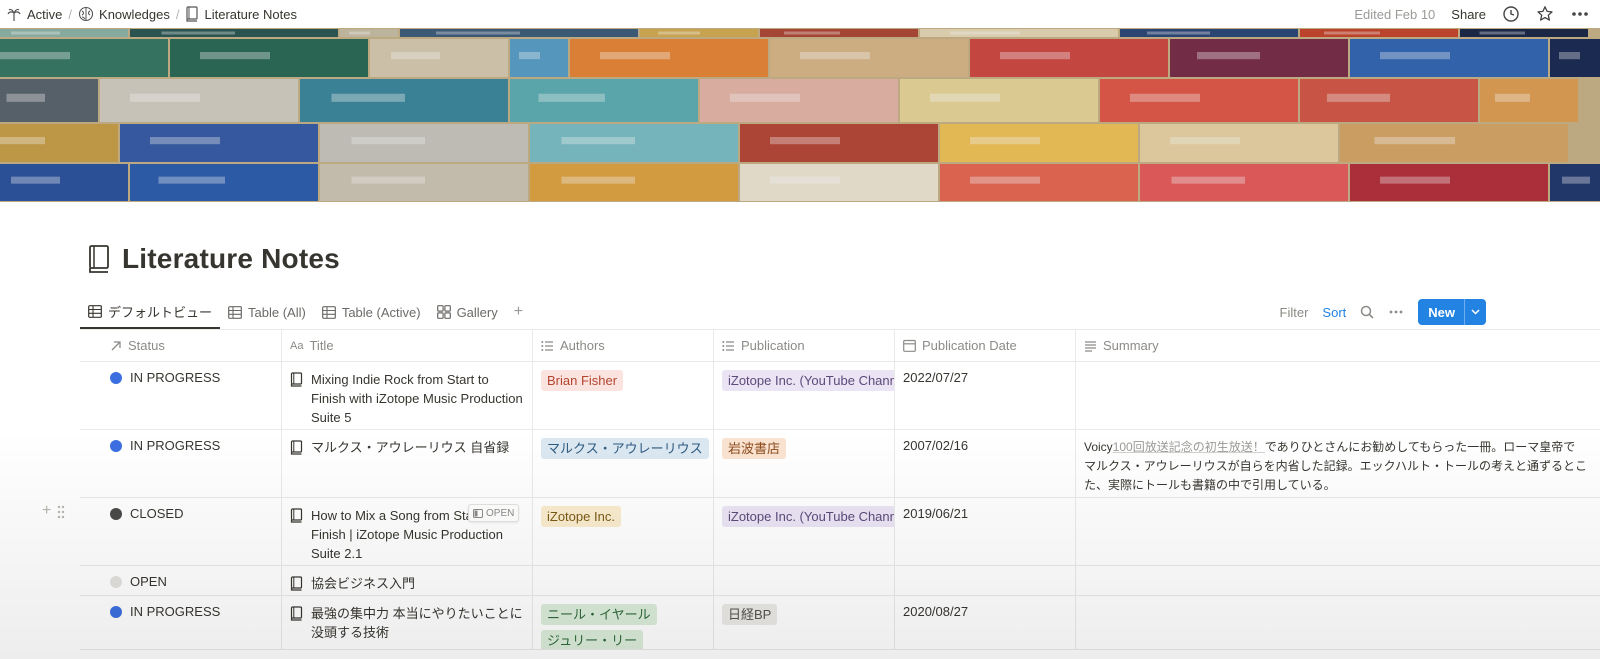 This screenshot has width=1600, height=659. I want to click on drag-handle-icon, so click(61, 512).